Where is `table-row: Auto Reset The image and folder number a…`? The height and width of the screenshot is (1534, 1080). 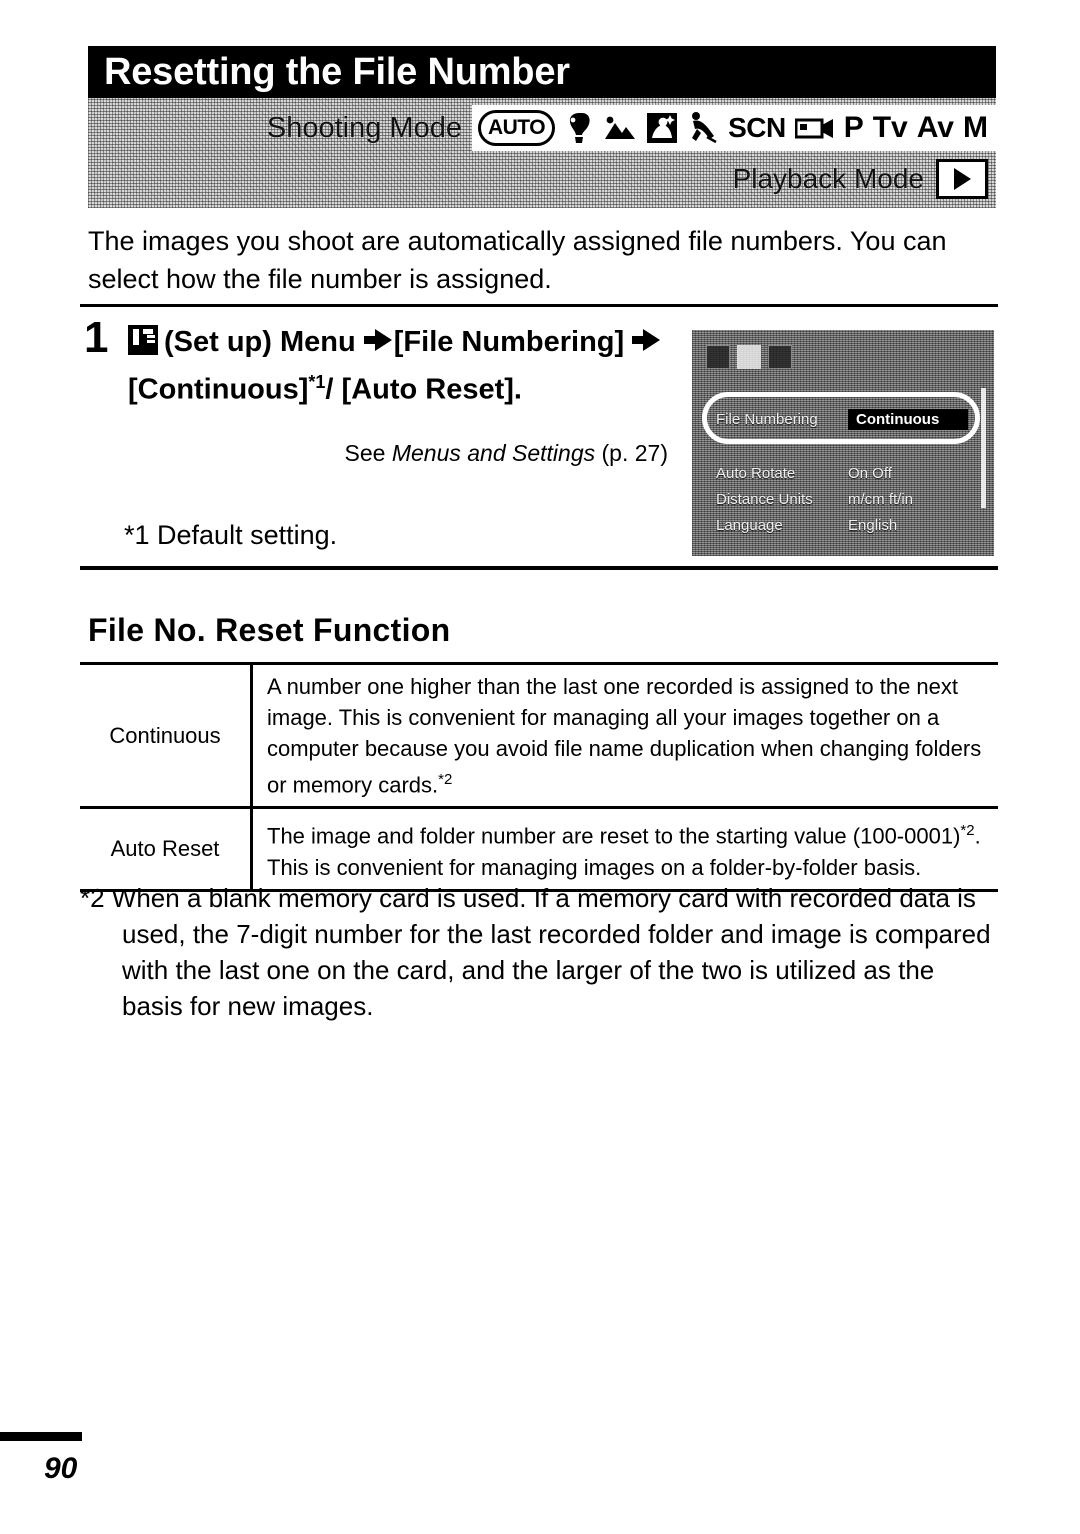 table-row: Auto Reset The image and folder number a… is located at coordinates (539, 849).